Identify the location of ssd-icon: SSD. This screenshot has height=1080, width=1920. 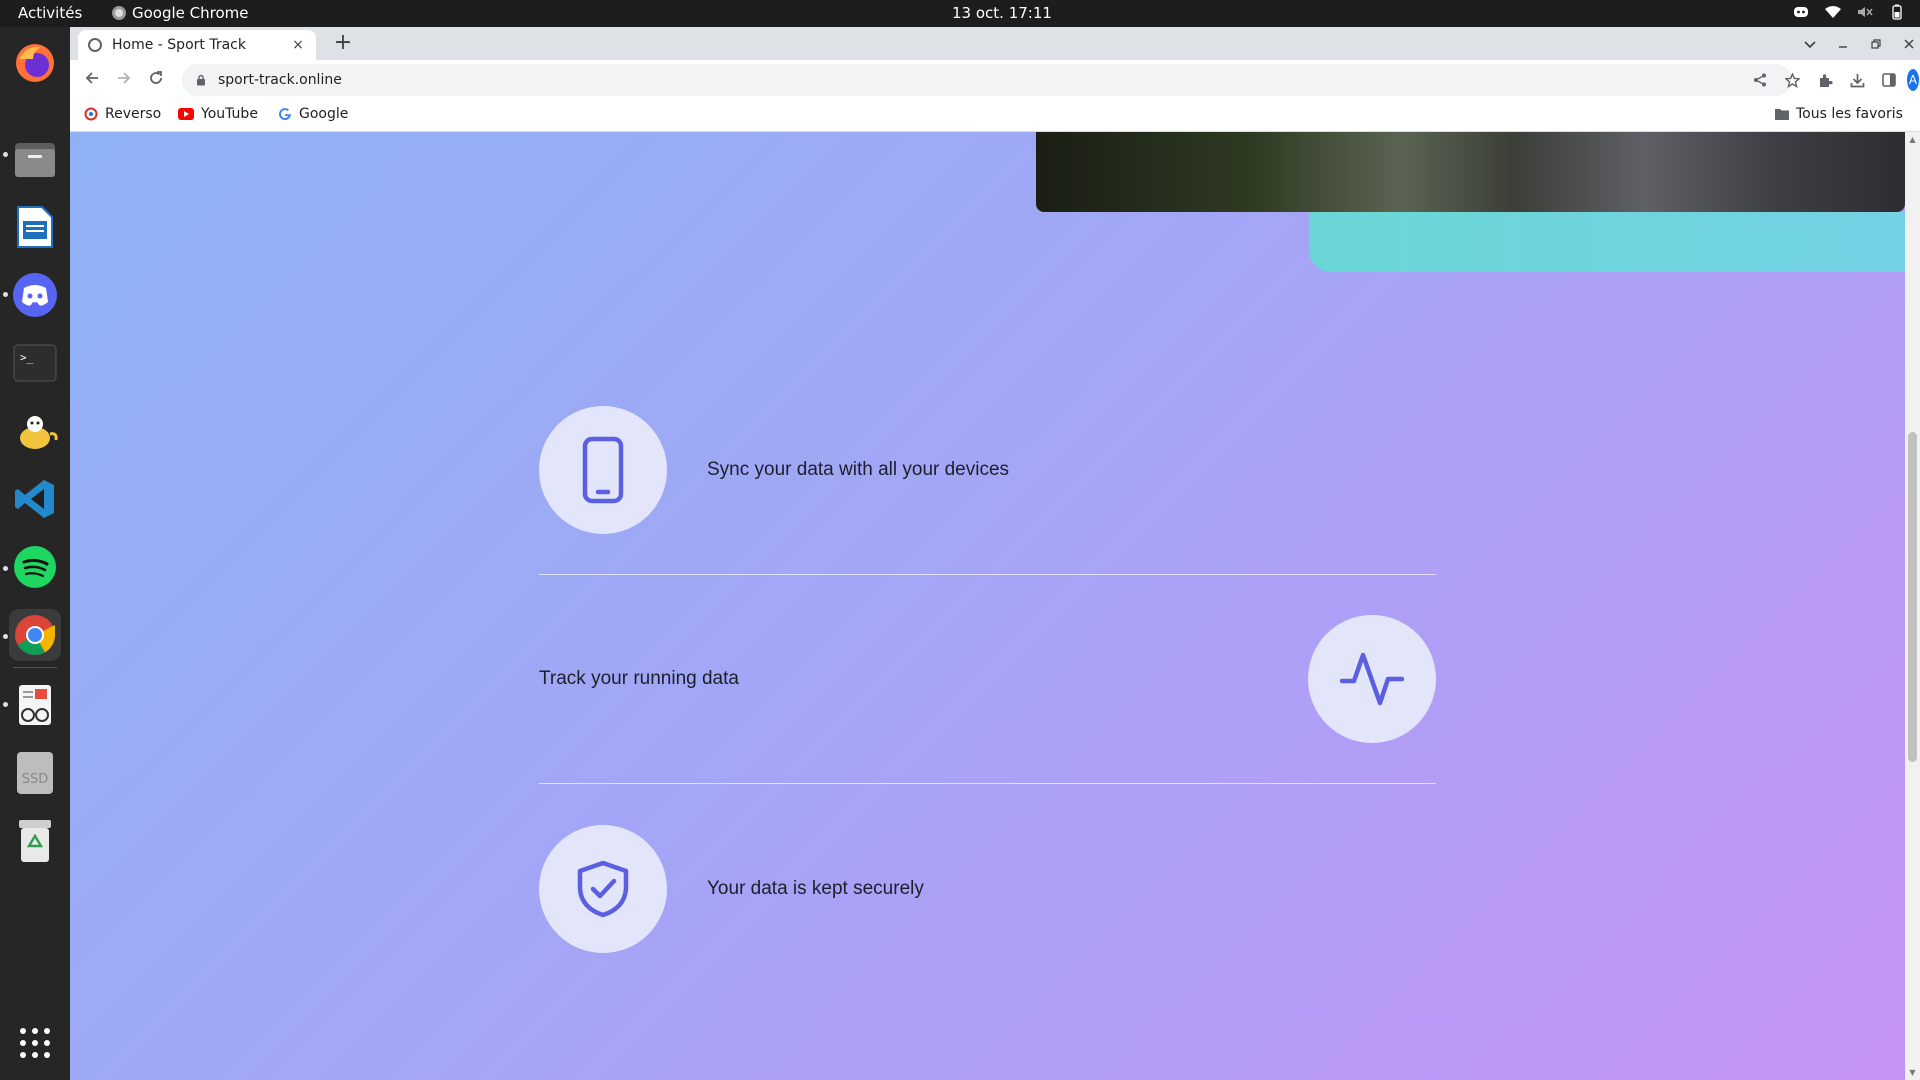
(35, 773).